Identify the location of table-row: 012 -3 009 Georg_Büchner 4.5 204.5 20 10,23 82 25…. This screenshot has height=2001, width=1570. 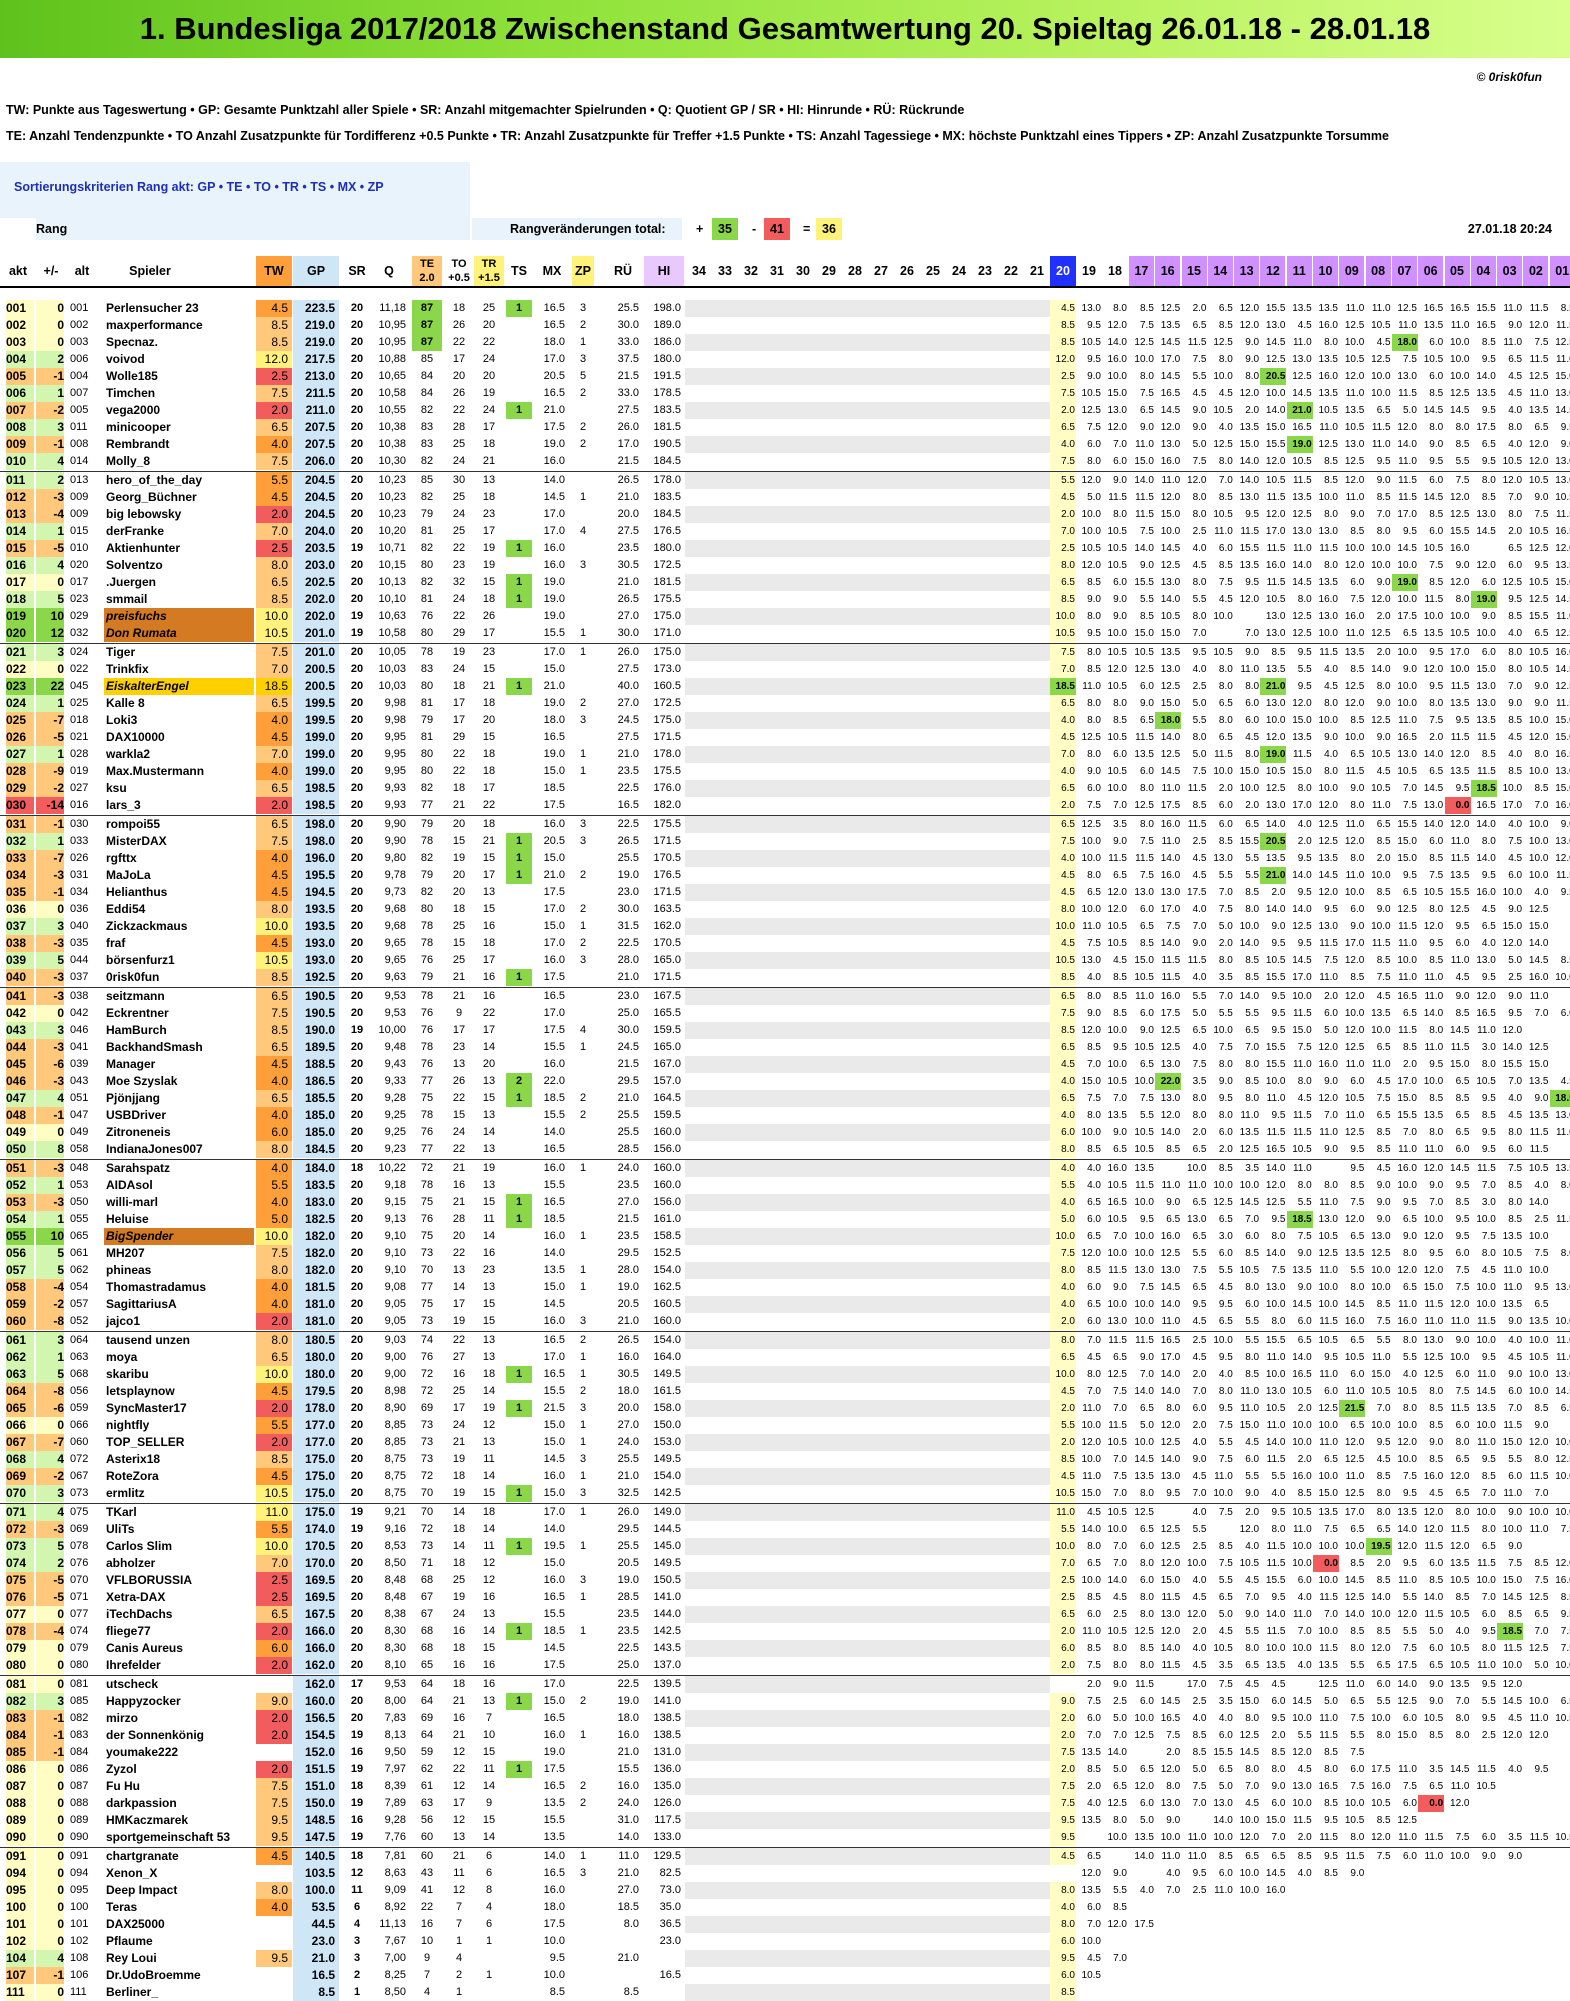
(785, 497).